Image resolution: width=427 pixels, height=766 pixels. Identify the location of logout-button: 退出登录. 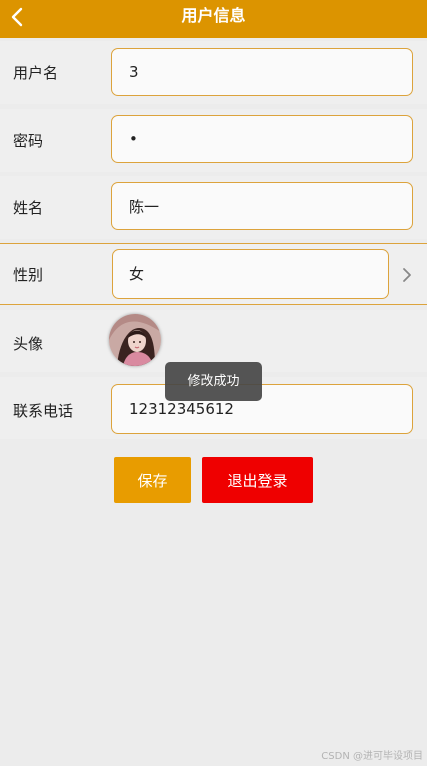
(257, 480).